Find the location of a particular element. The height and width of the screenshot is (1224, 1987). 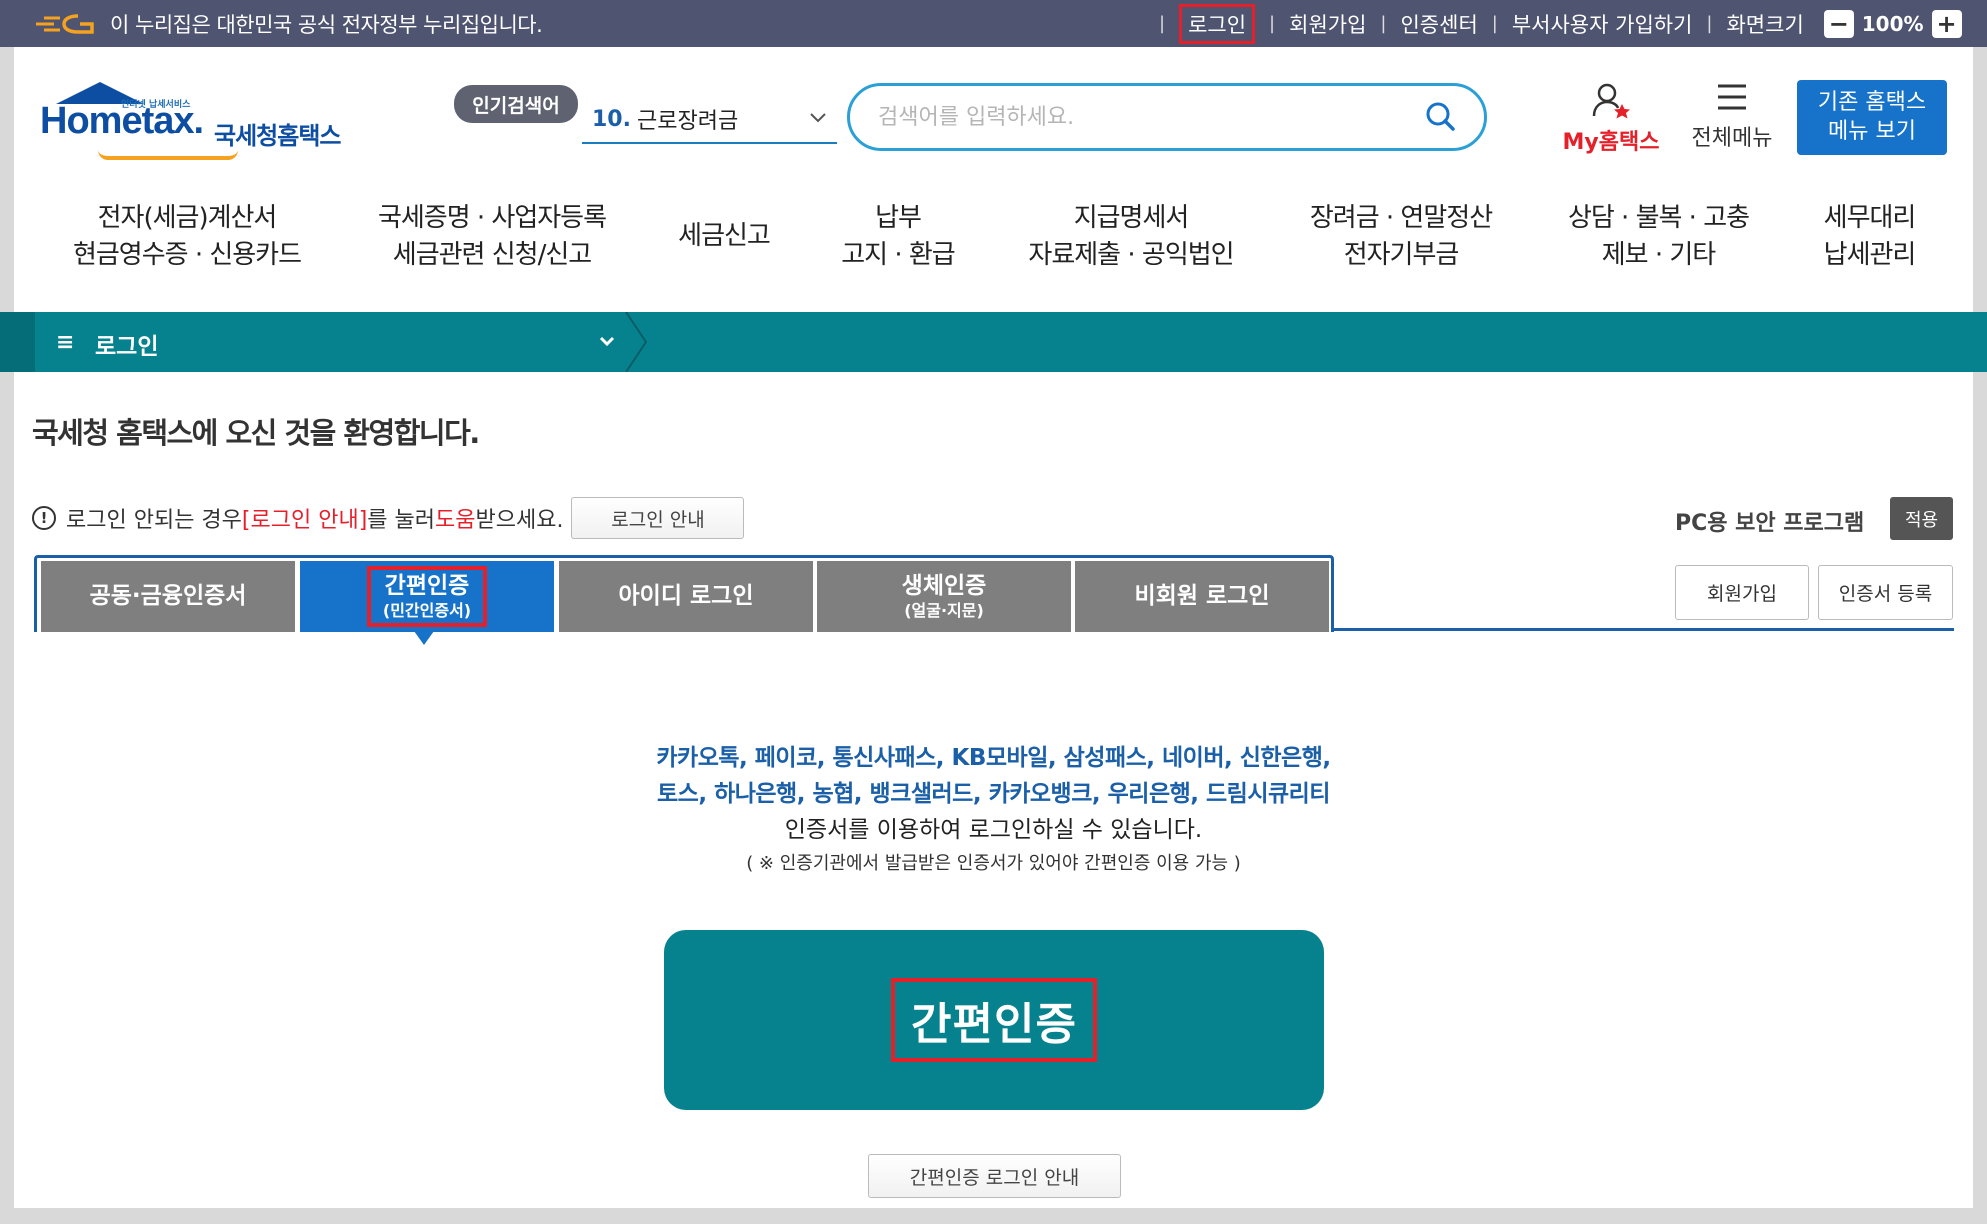

search-icon is located at coordinates (1440, 116).